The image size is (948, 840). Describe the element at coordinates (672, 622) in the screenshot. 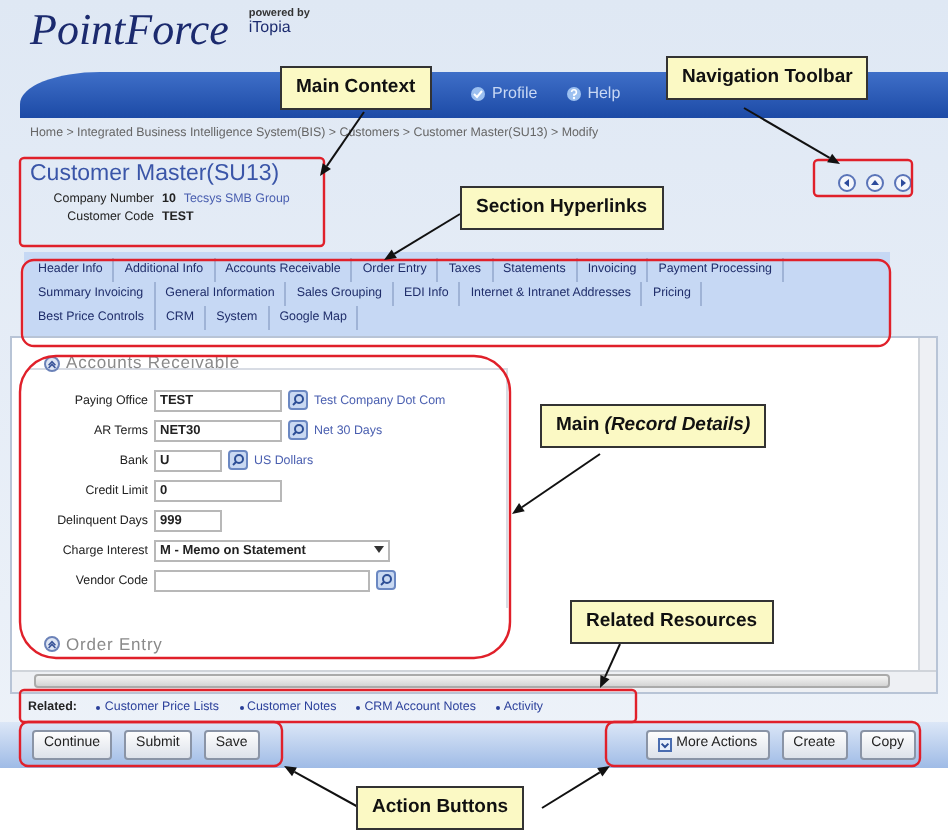

I see `callout-label: Related Resources` at that location.